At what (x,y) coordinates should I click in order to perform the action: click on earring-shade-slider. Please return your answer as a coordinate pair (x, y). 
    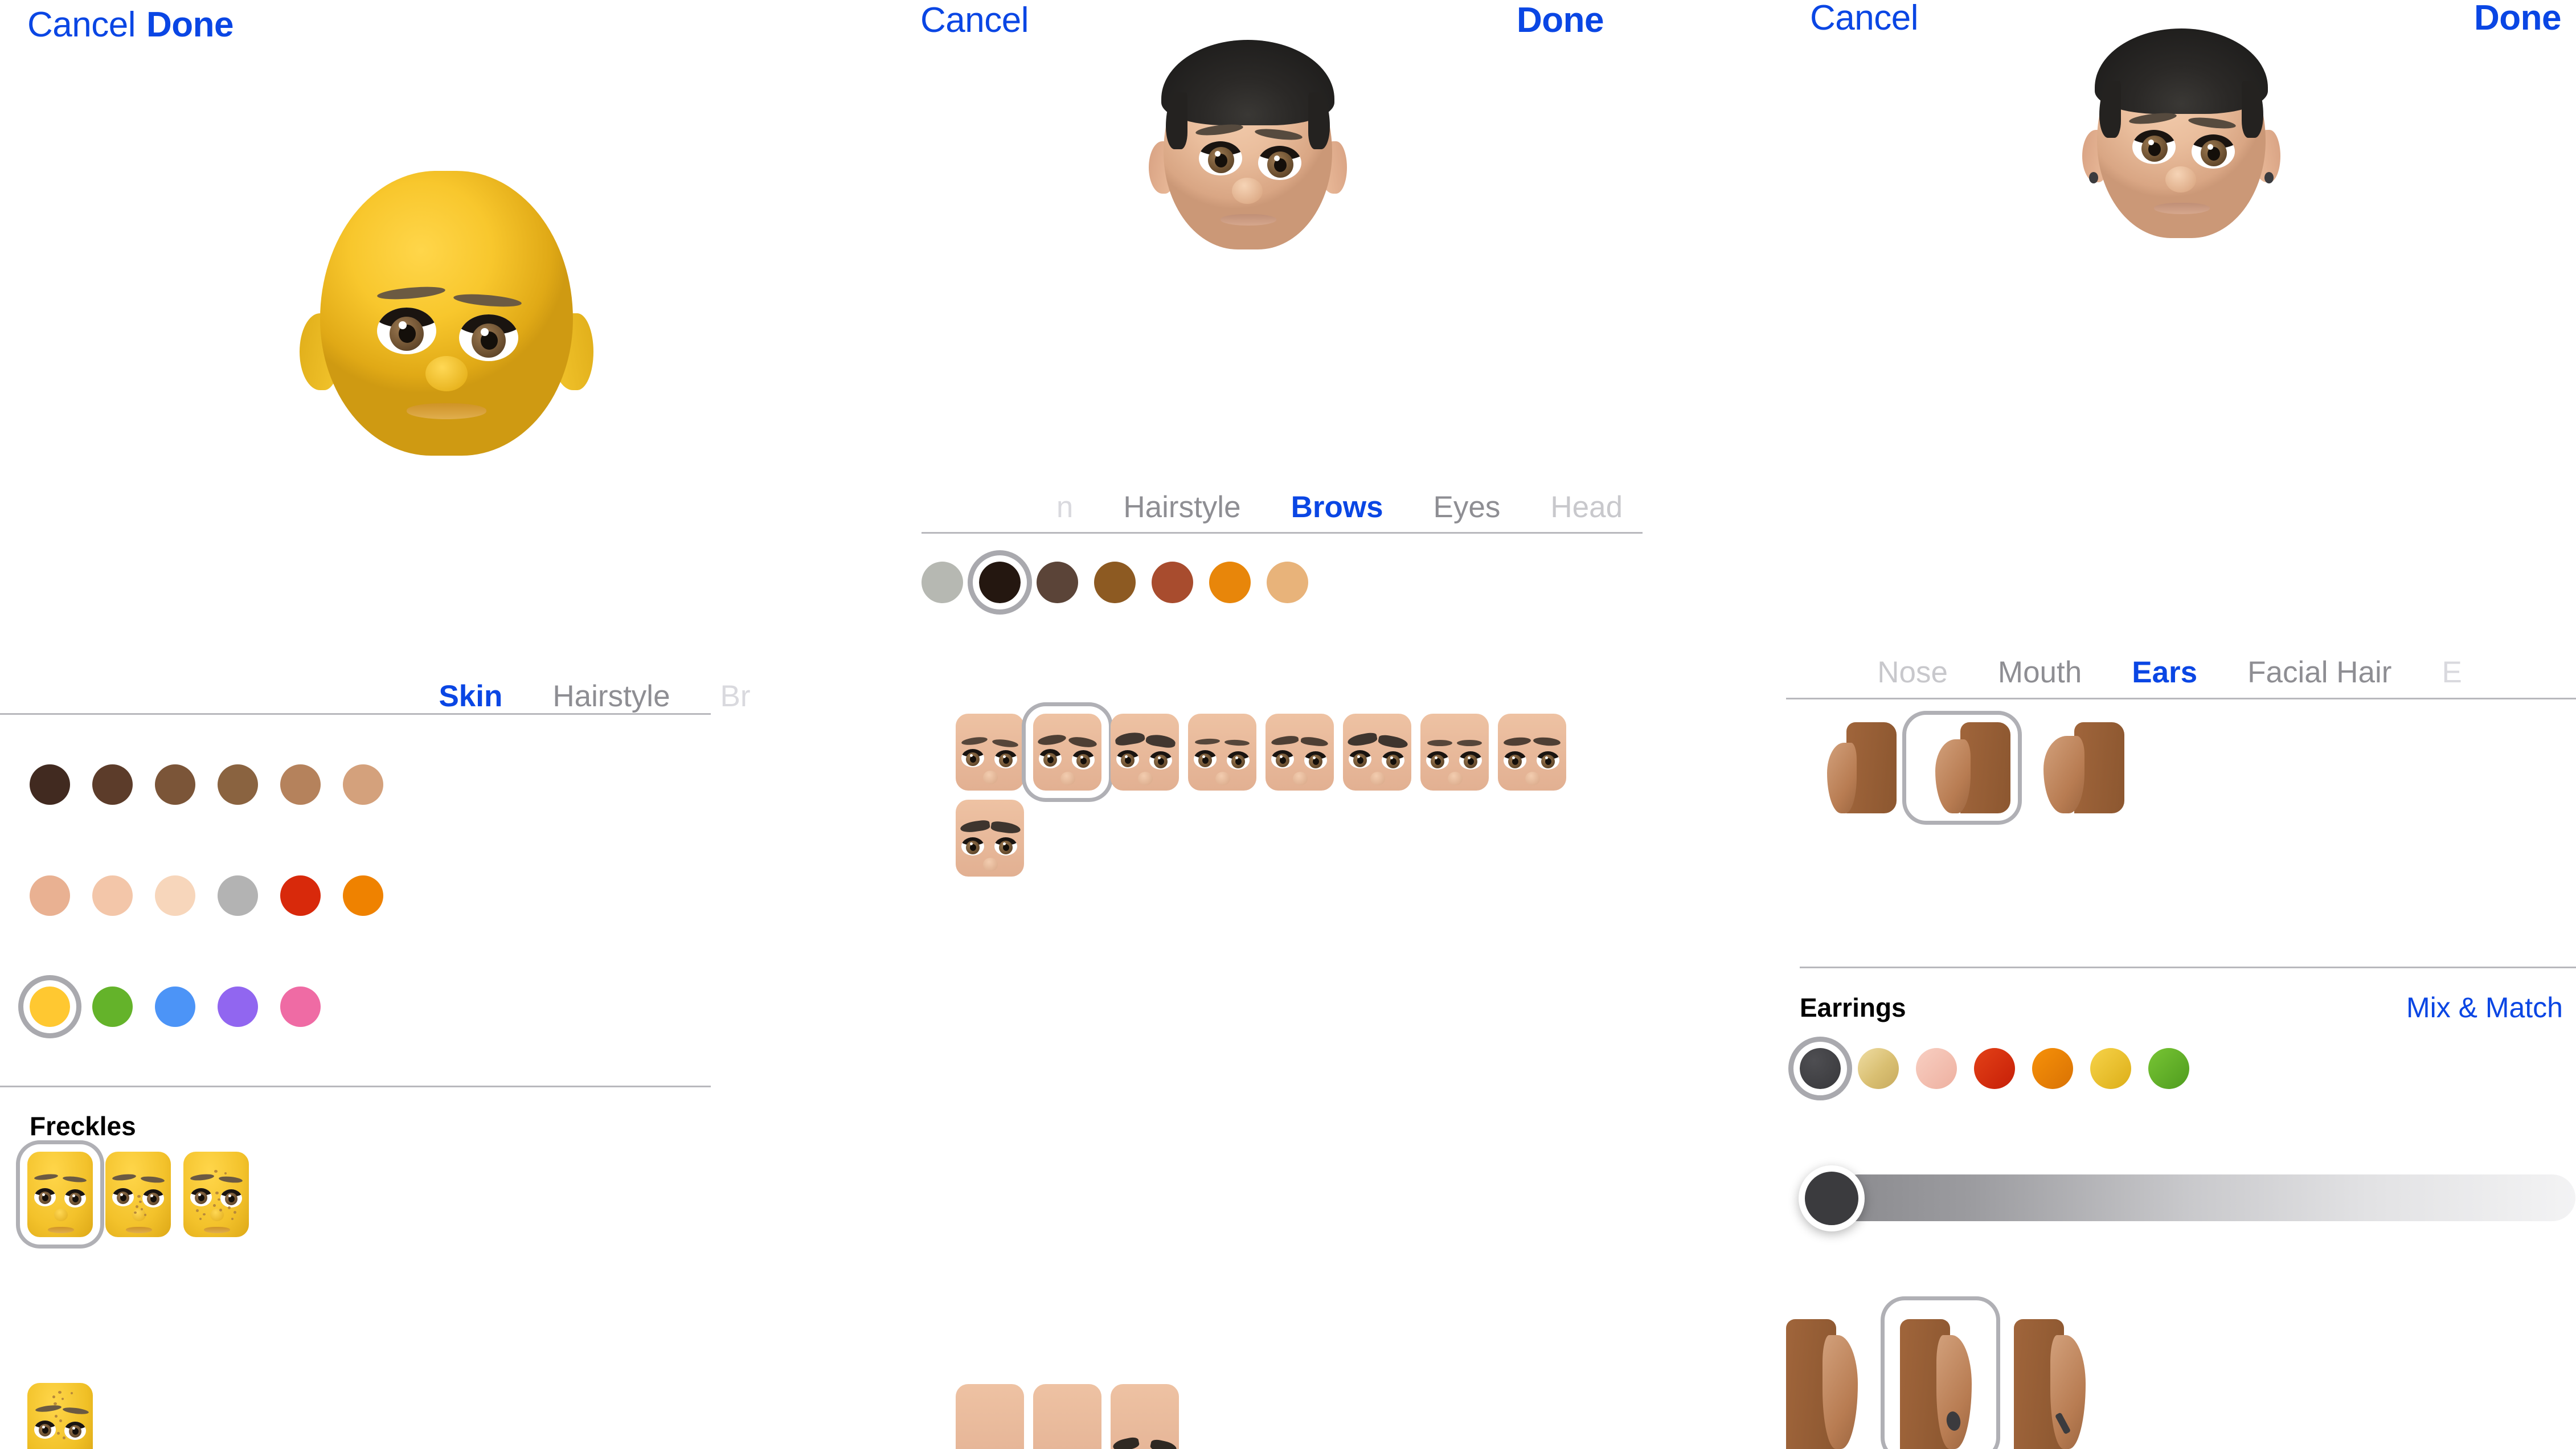
    Looking at the image, I should click on (2187, 1198).